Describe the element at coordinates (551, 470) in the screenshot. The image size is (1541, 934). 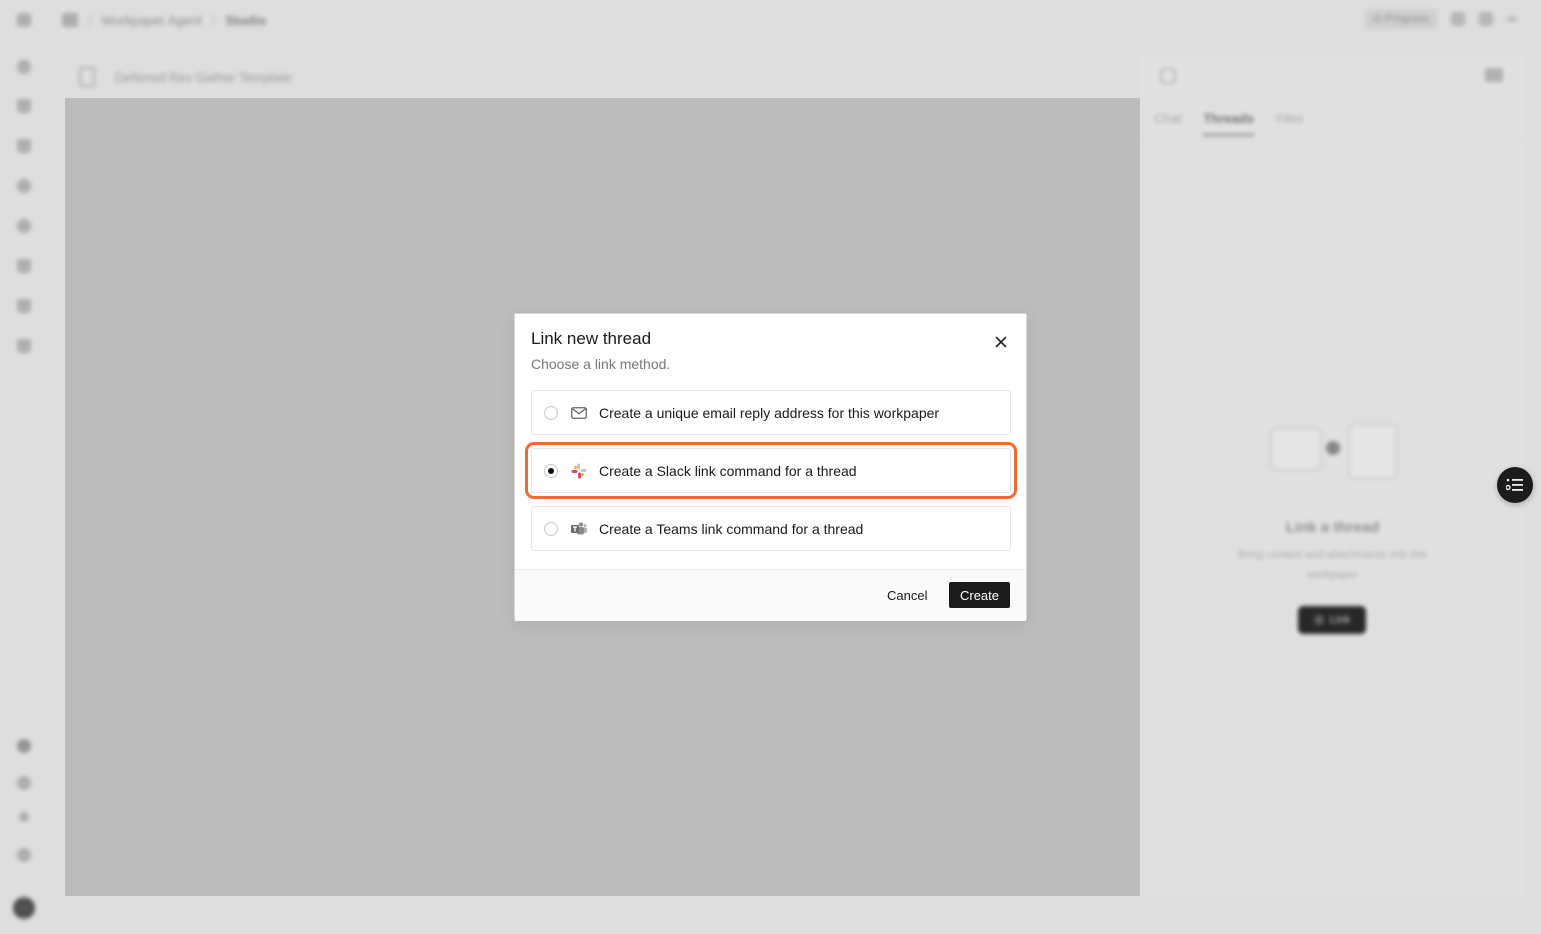
I see `radio-slack` at that location.